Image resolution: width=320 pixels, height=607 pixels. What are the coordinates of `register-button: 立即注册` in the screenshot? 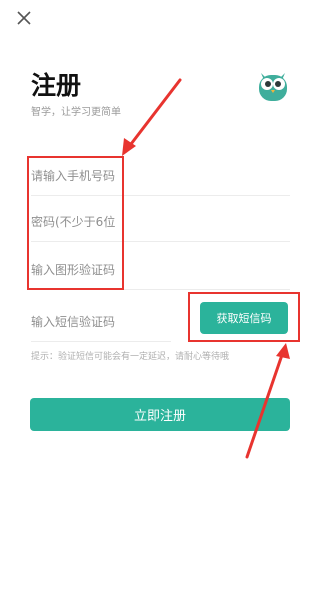 It's located at (160, 414).